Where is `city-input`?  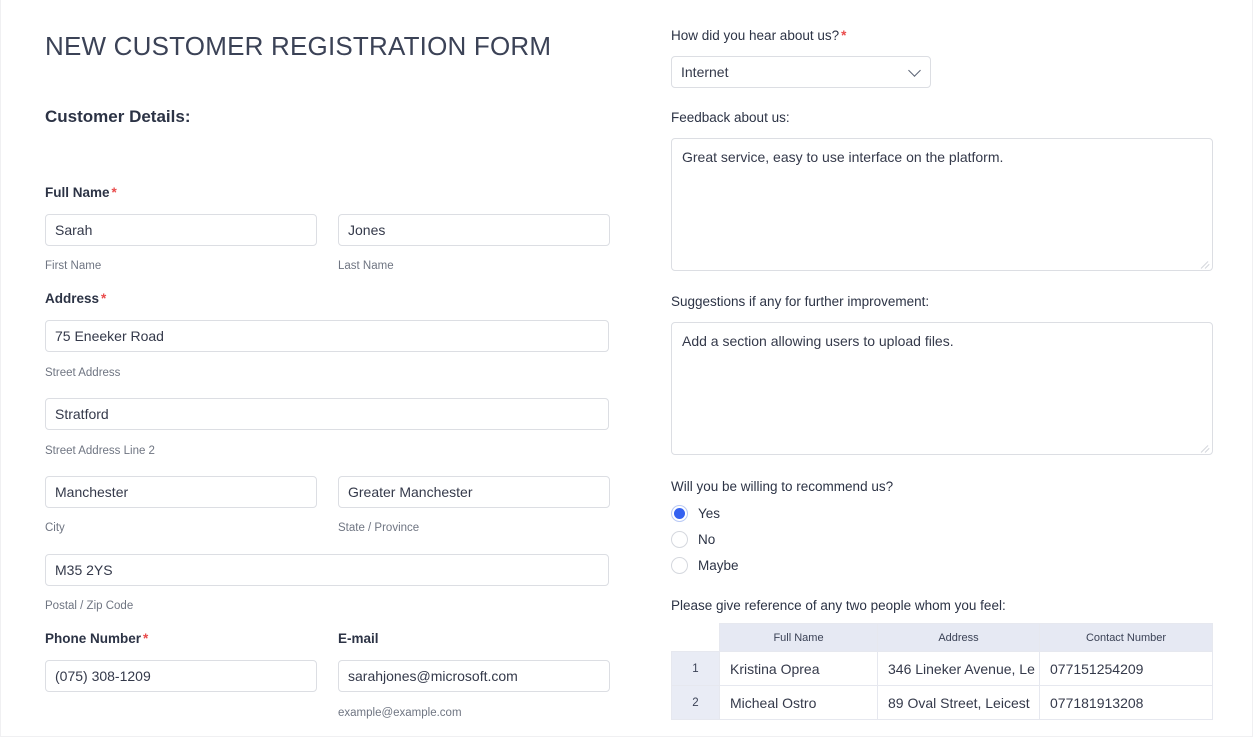
city-input is located at coordinates (181, 492).